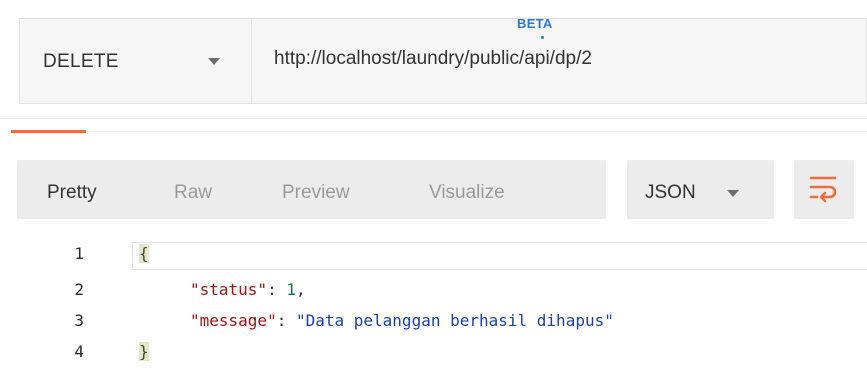 The width and height of the screenshot is (867, 372). I want to click on code-line: 2 "status": 1,, so click(433, 295).